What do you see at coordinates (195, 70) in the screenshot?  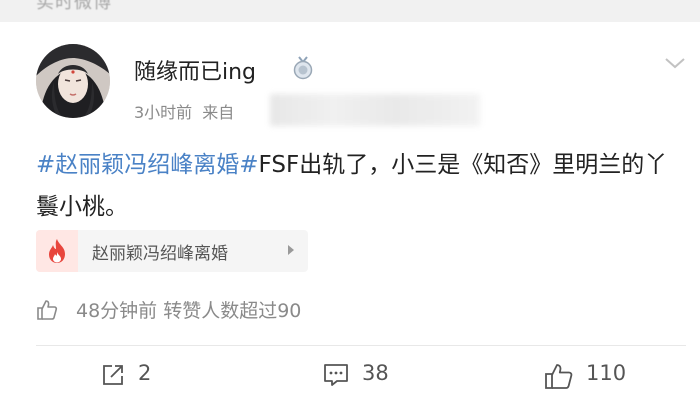 I see `username: 随缘而已ing` at bounding box center [195, 70].